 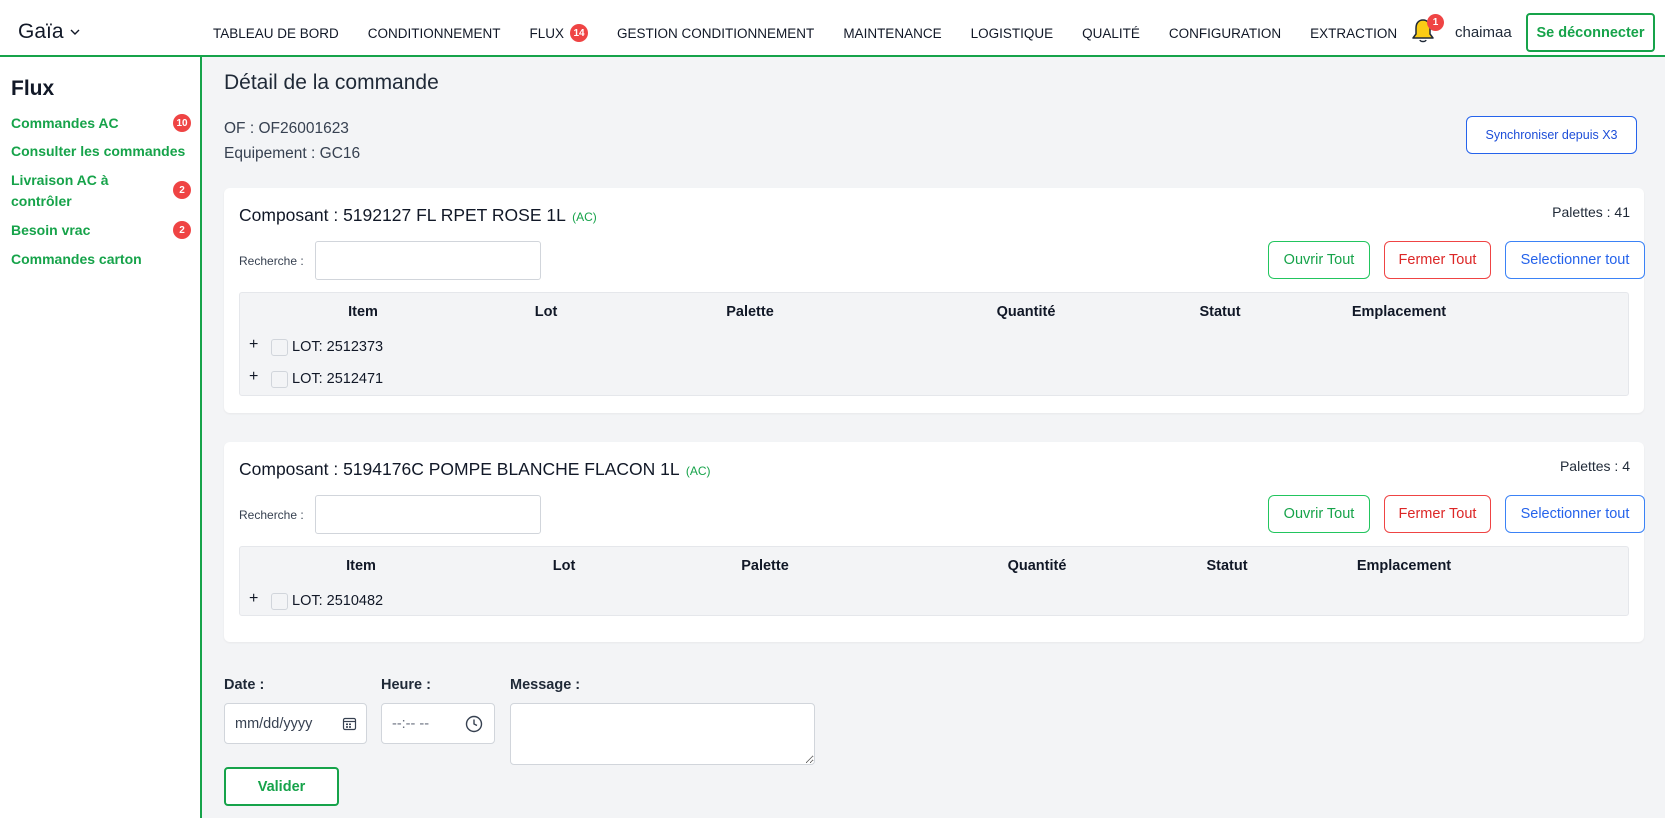 I want to click on date-input: mm/dd/yyyy, so click(x=295, y=723).